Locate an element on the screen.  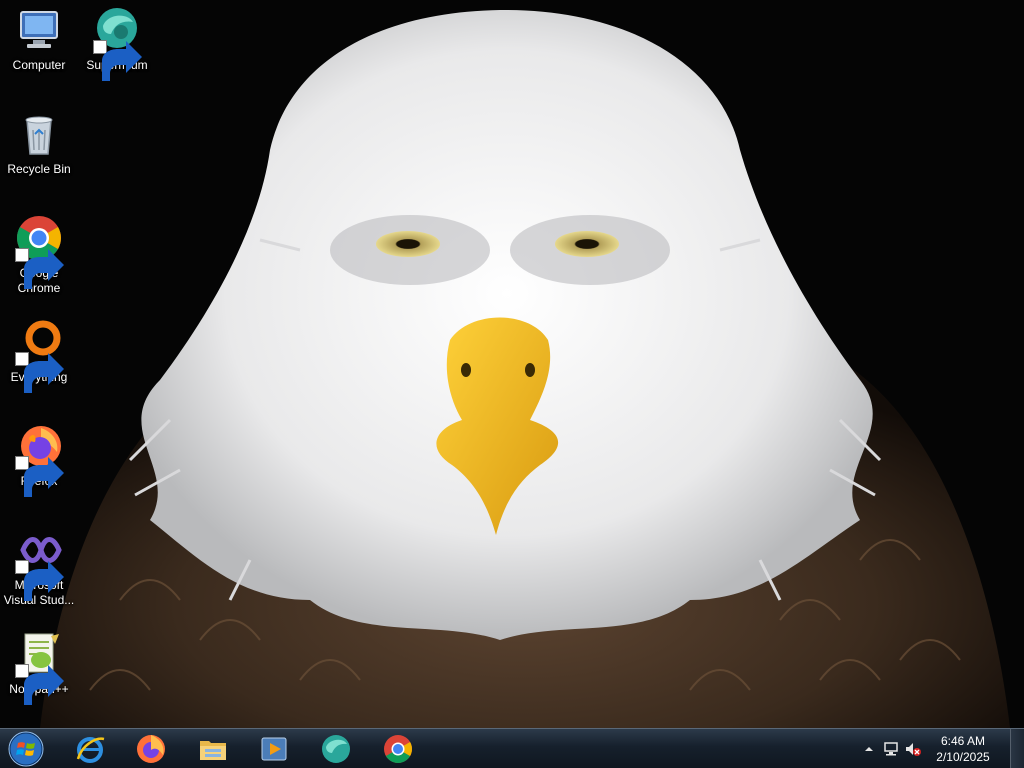
file-explorer-icon is located at coordinates (213, 750).